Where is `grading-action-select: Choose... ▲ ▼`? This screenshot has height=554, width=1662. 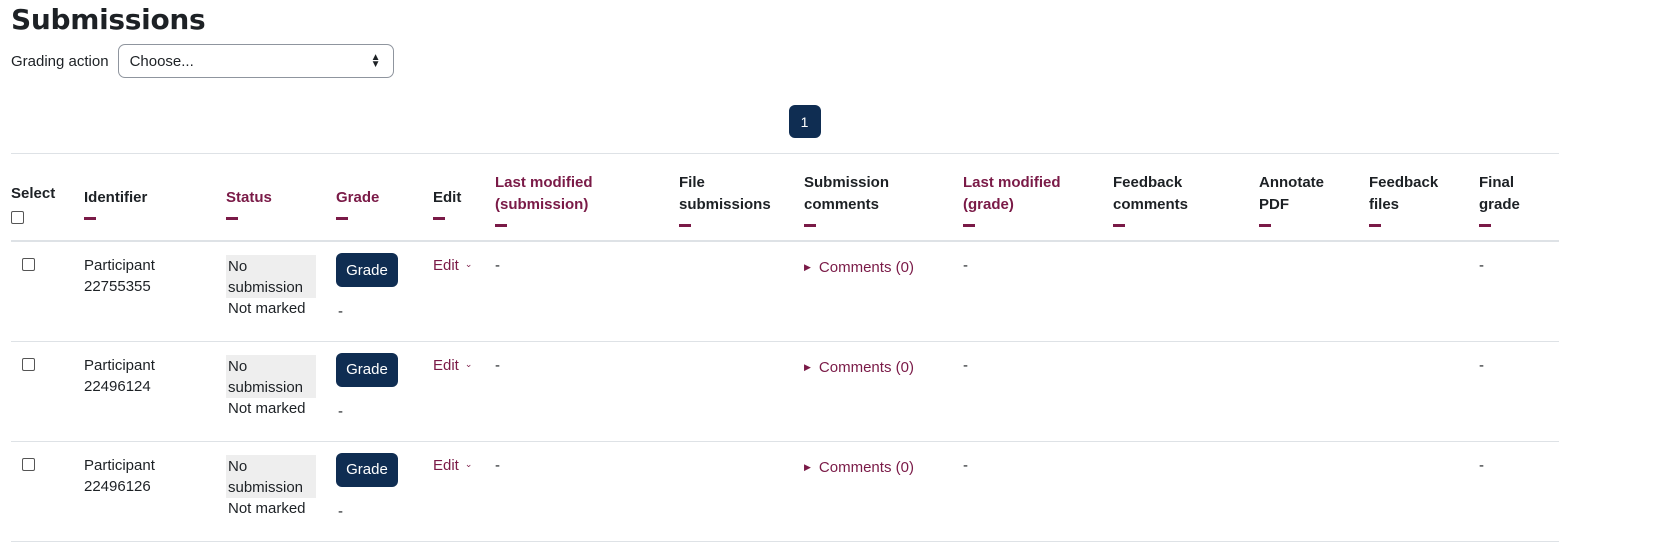 grading-action-select: Choose... ▲ ▼ is located at coordinates (255, 61).